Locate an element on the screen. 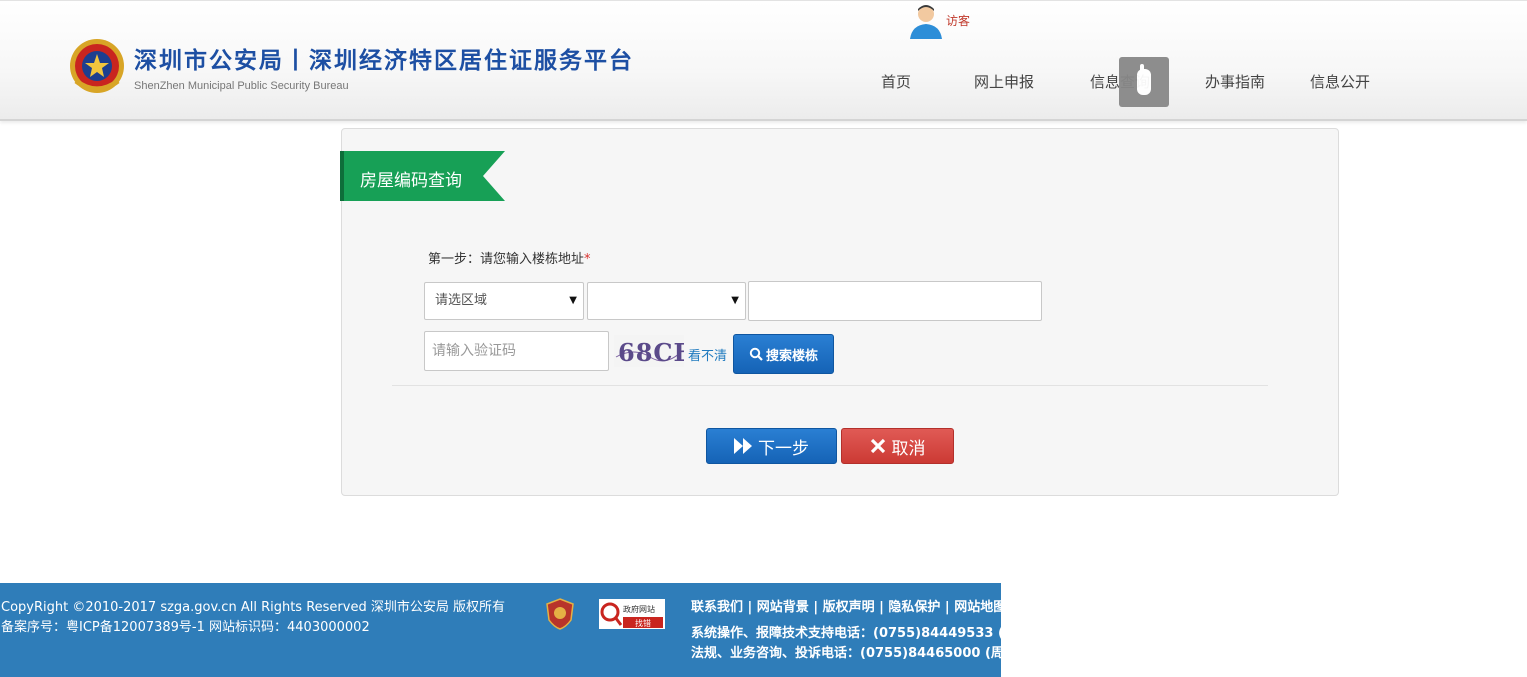 The width and height of the screenshot is (1527, 677). captcha-input: 请输入验证码 is located at coordinates (516, 351).